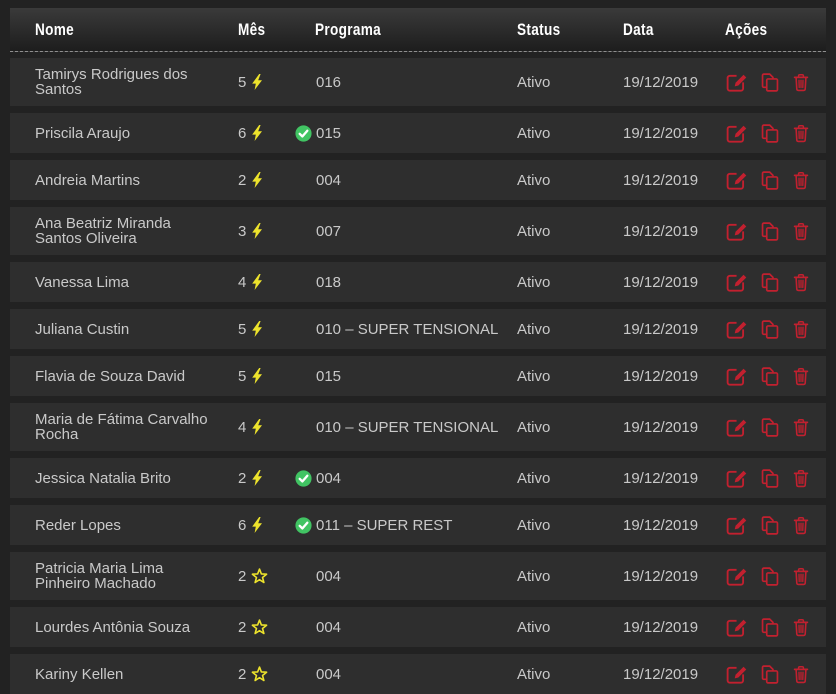 The image size is (836, 694). What do you see at coordinates (638, 30) in the screenshot?
I see `column-header-label: Data` at bounding box center [638, 30].